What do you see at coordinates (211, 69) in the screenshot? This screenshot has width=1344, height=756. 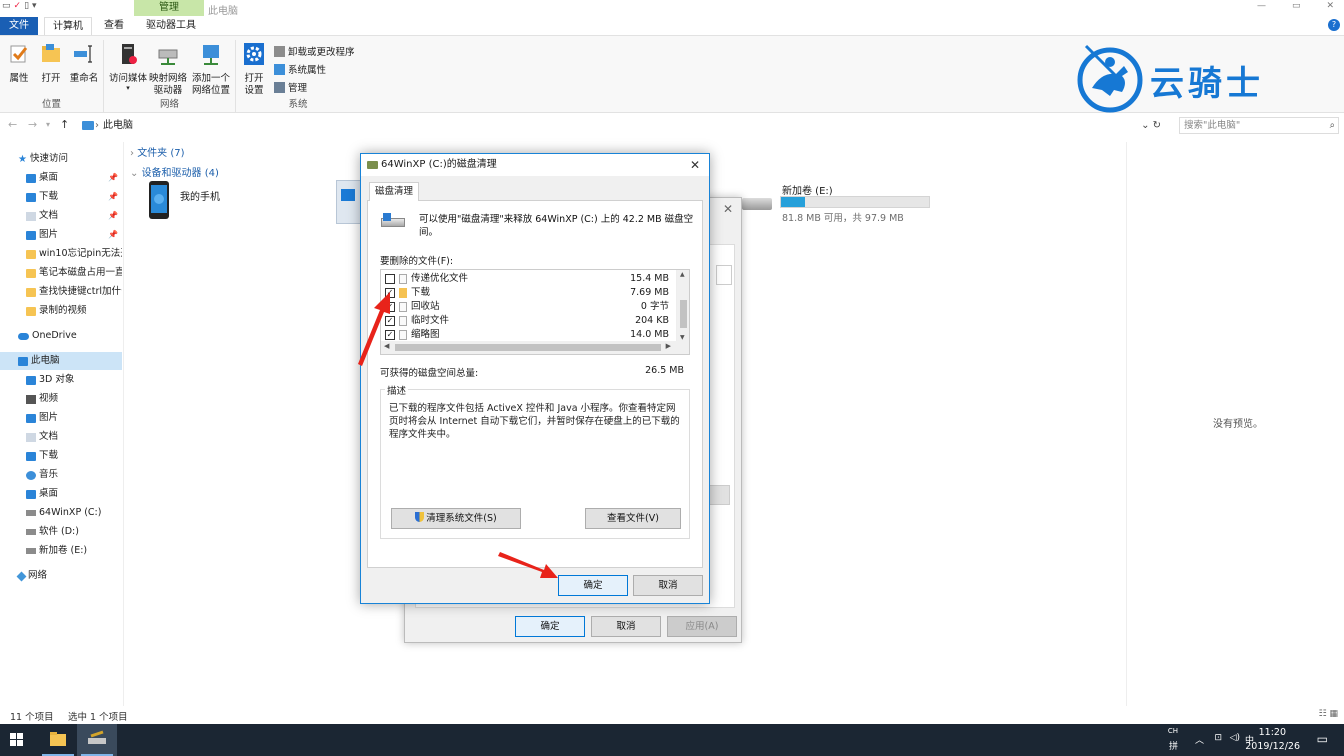 I see `add-network-location-button: 添加一个 网络位置` at bounding box center [211, 69].